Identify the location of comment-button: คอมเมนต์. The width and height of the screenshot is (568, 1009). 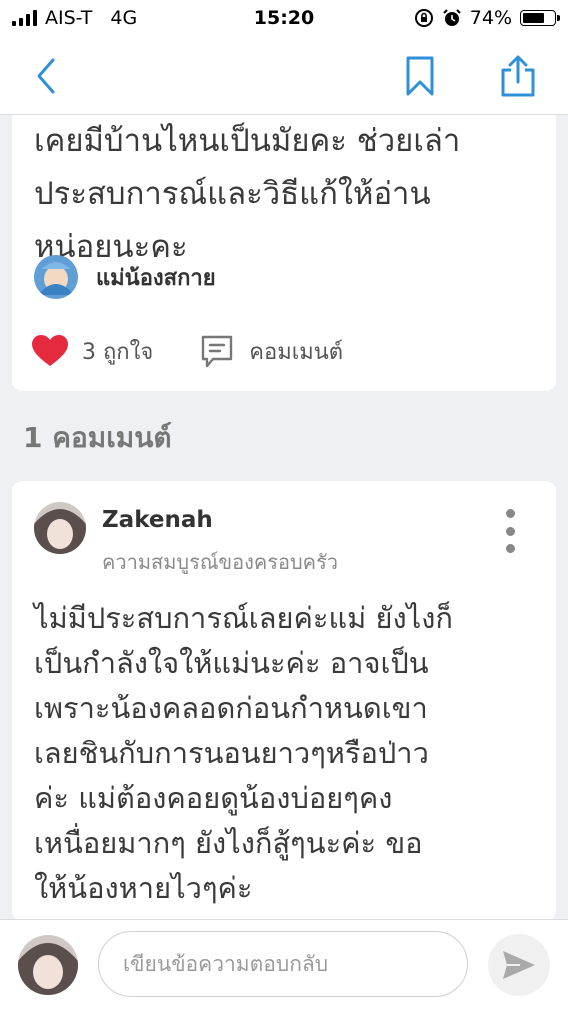
(271, 351).